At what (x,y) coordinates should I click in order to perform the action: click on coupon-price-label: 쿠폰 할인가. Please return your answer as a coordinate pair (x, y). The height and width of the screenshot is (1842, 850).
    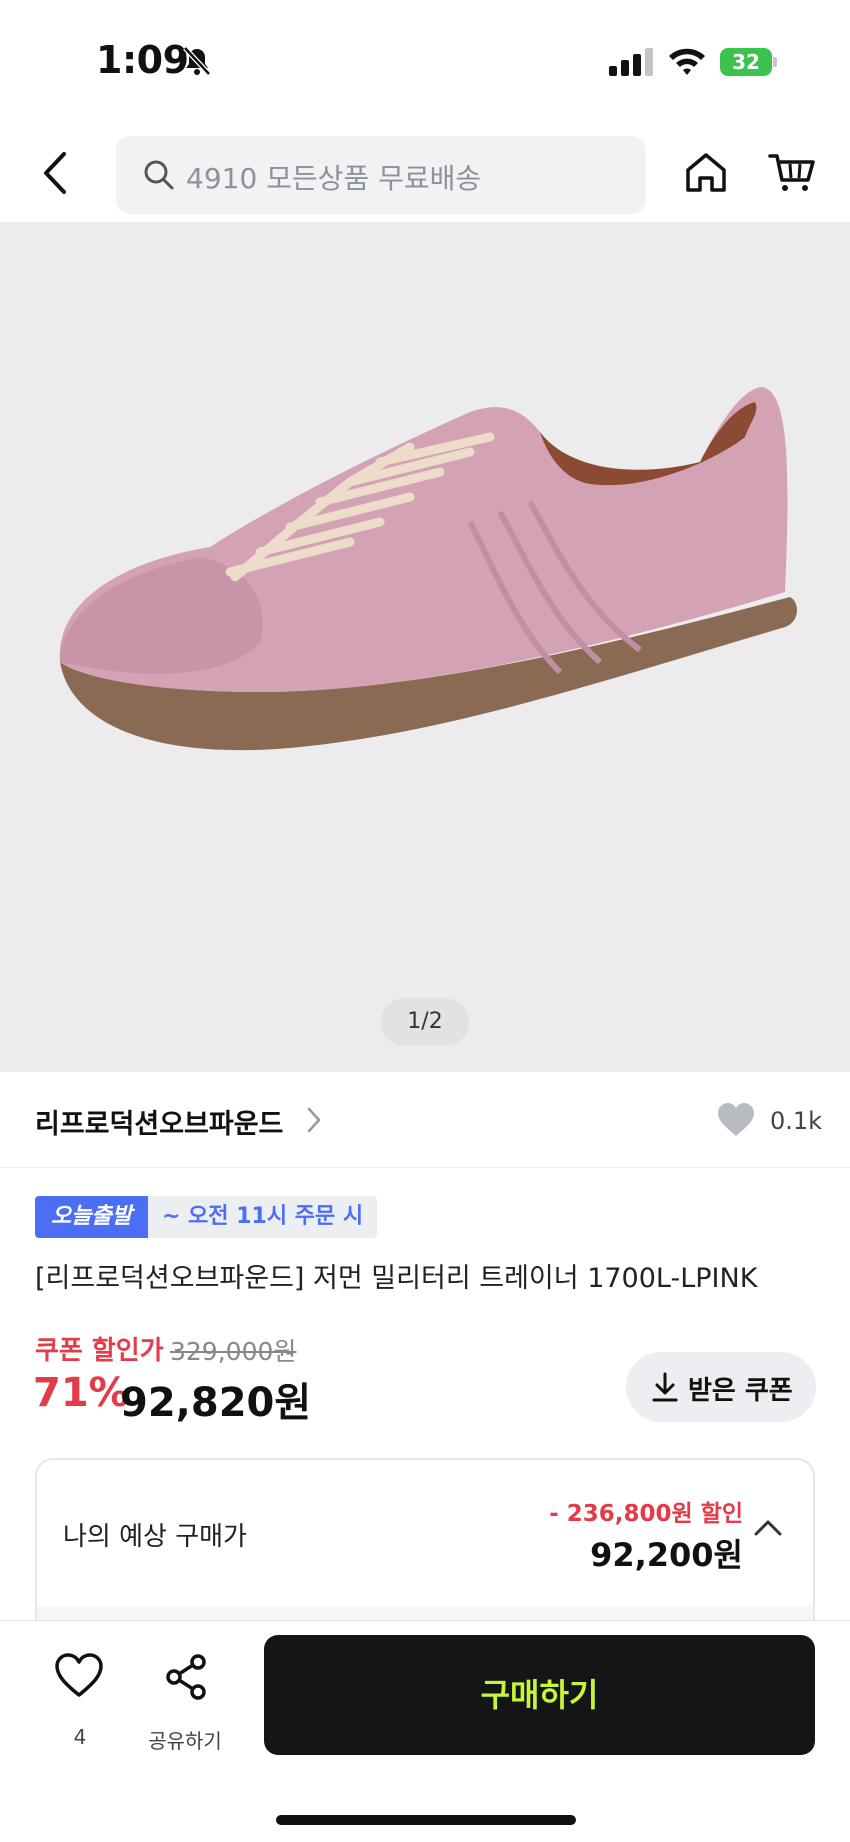
    Looking at the image, I should click on (99, 1351).